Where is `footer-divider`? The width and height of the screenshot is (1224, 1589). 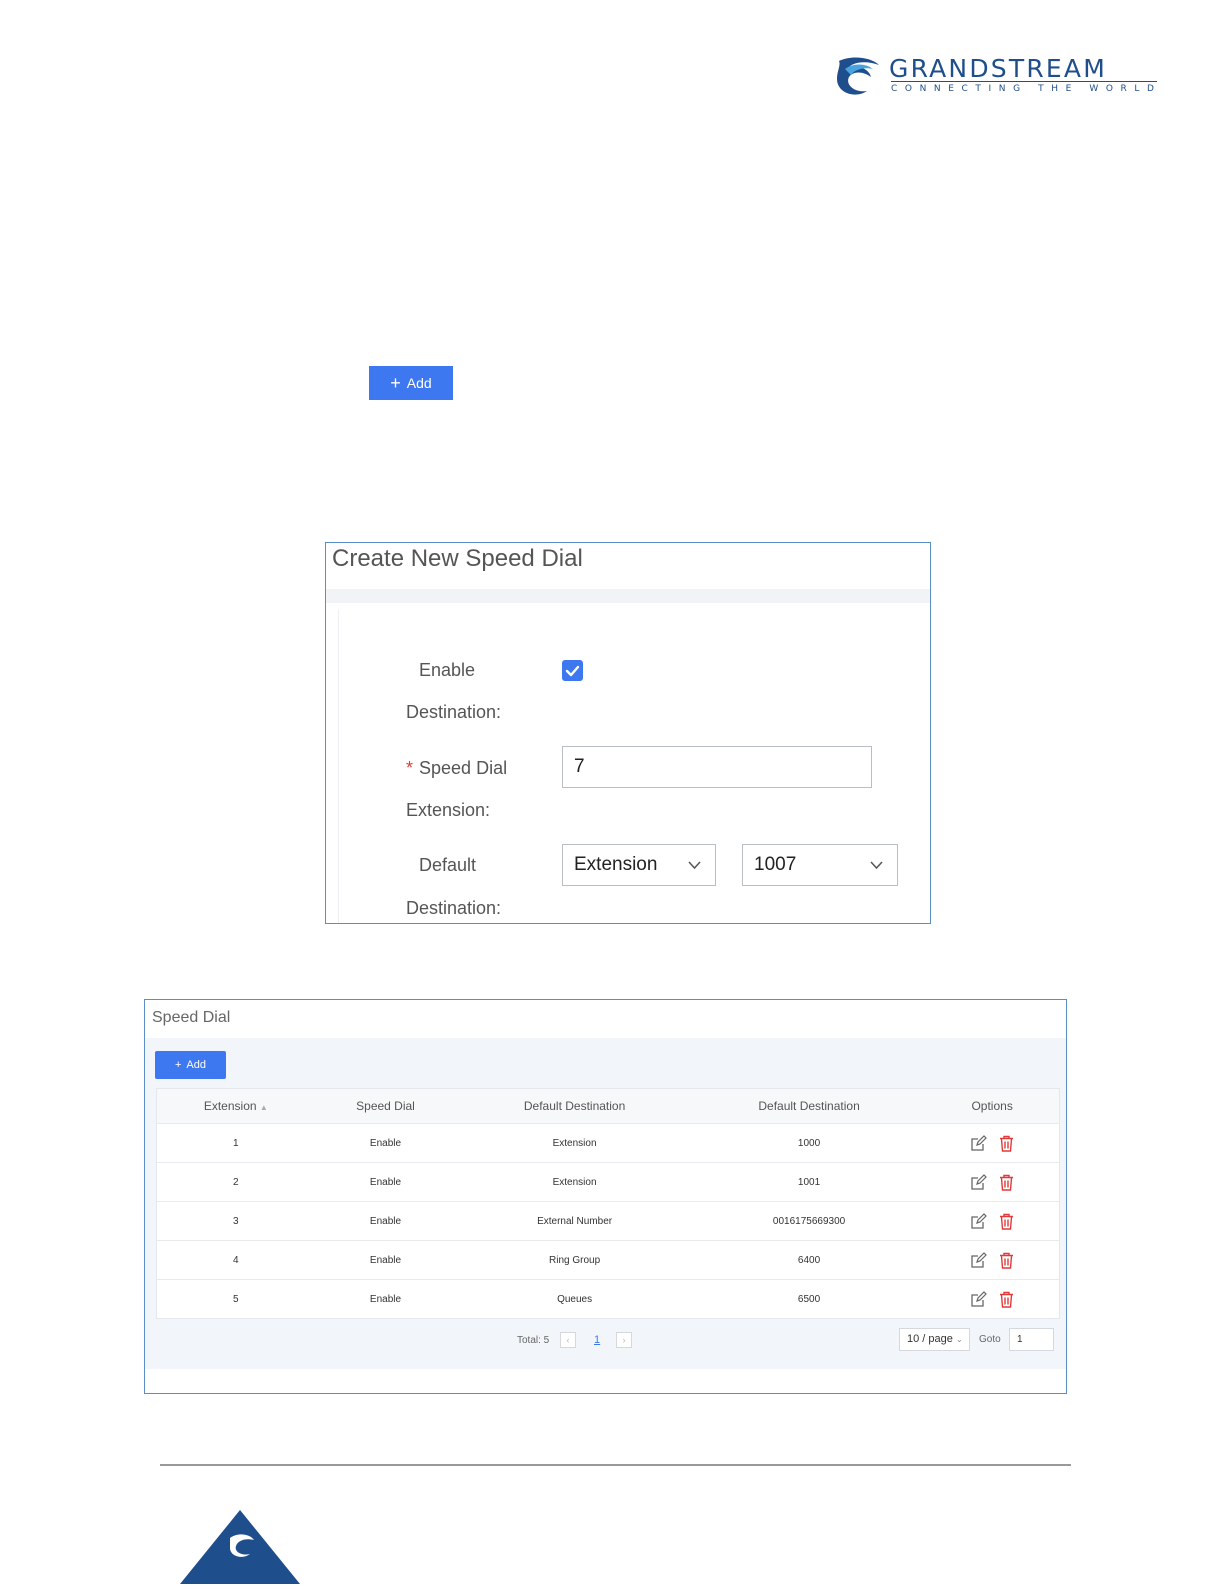
footer-divider is located at coordinates (615, 1465).